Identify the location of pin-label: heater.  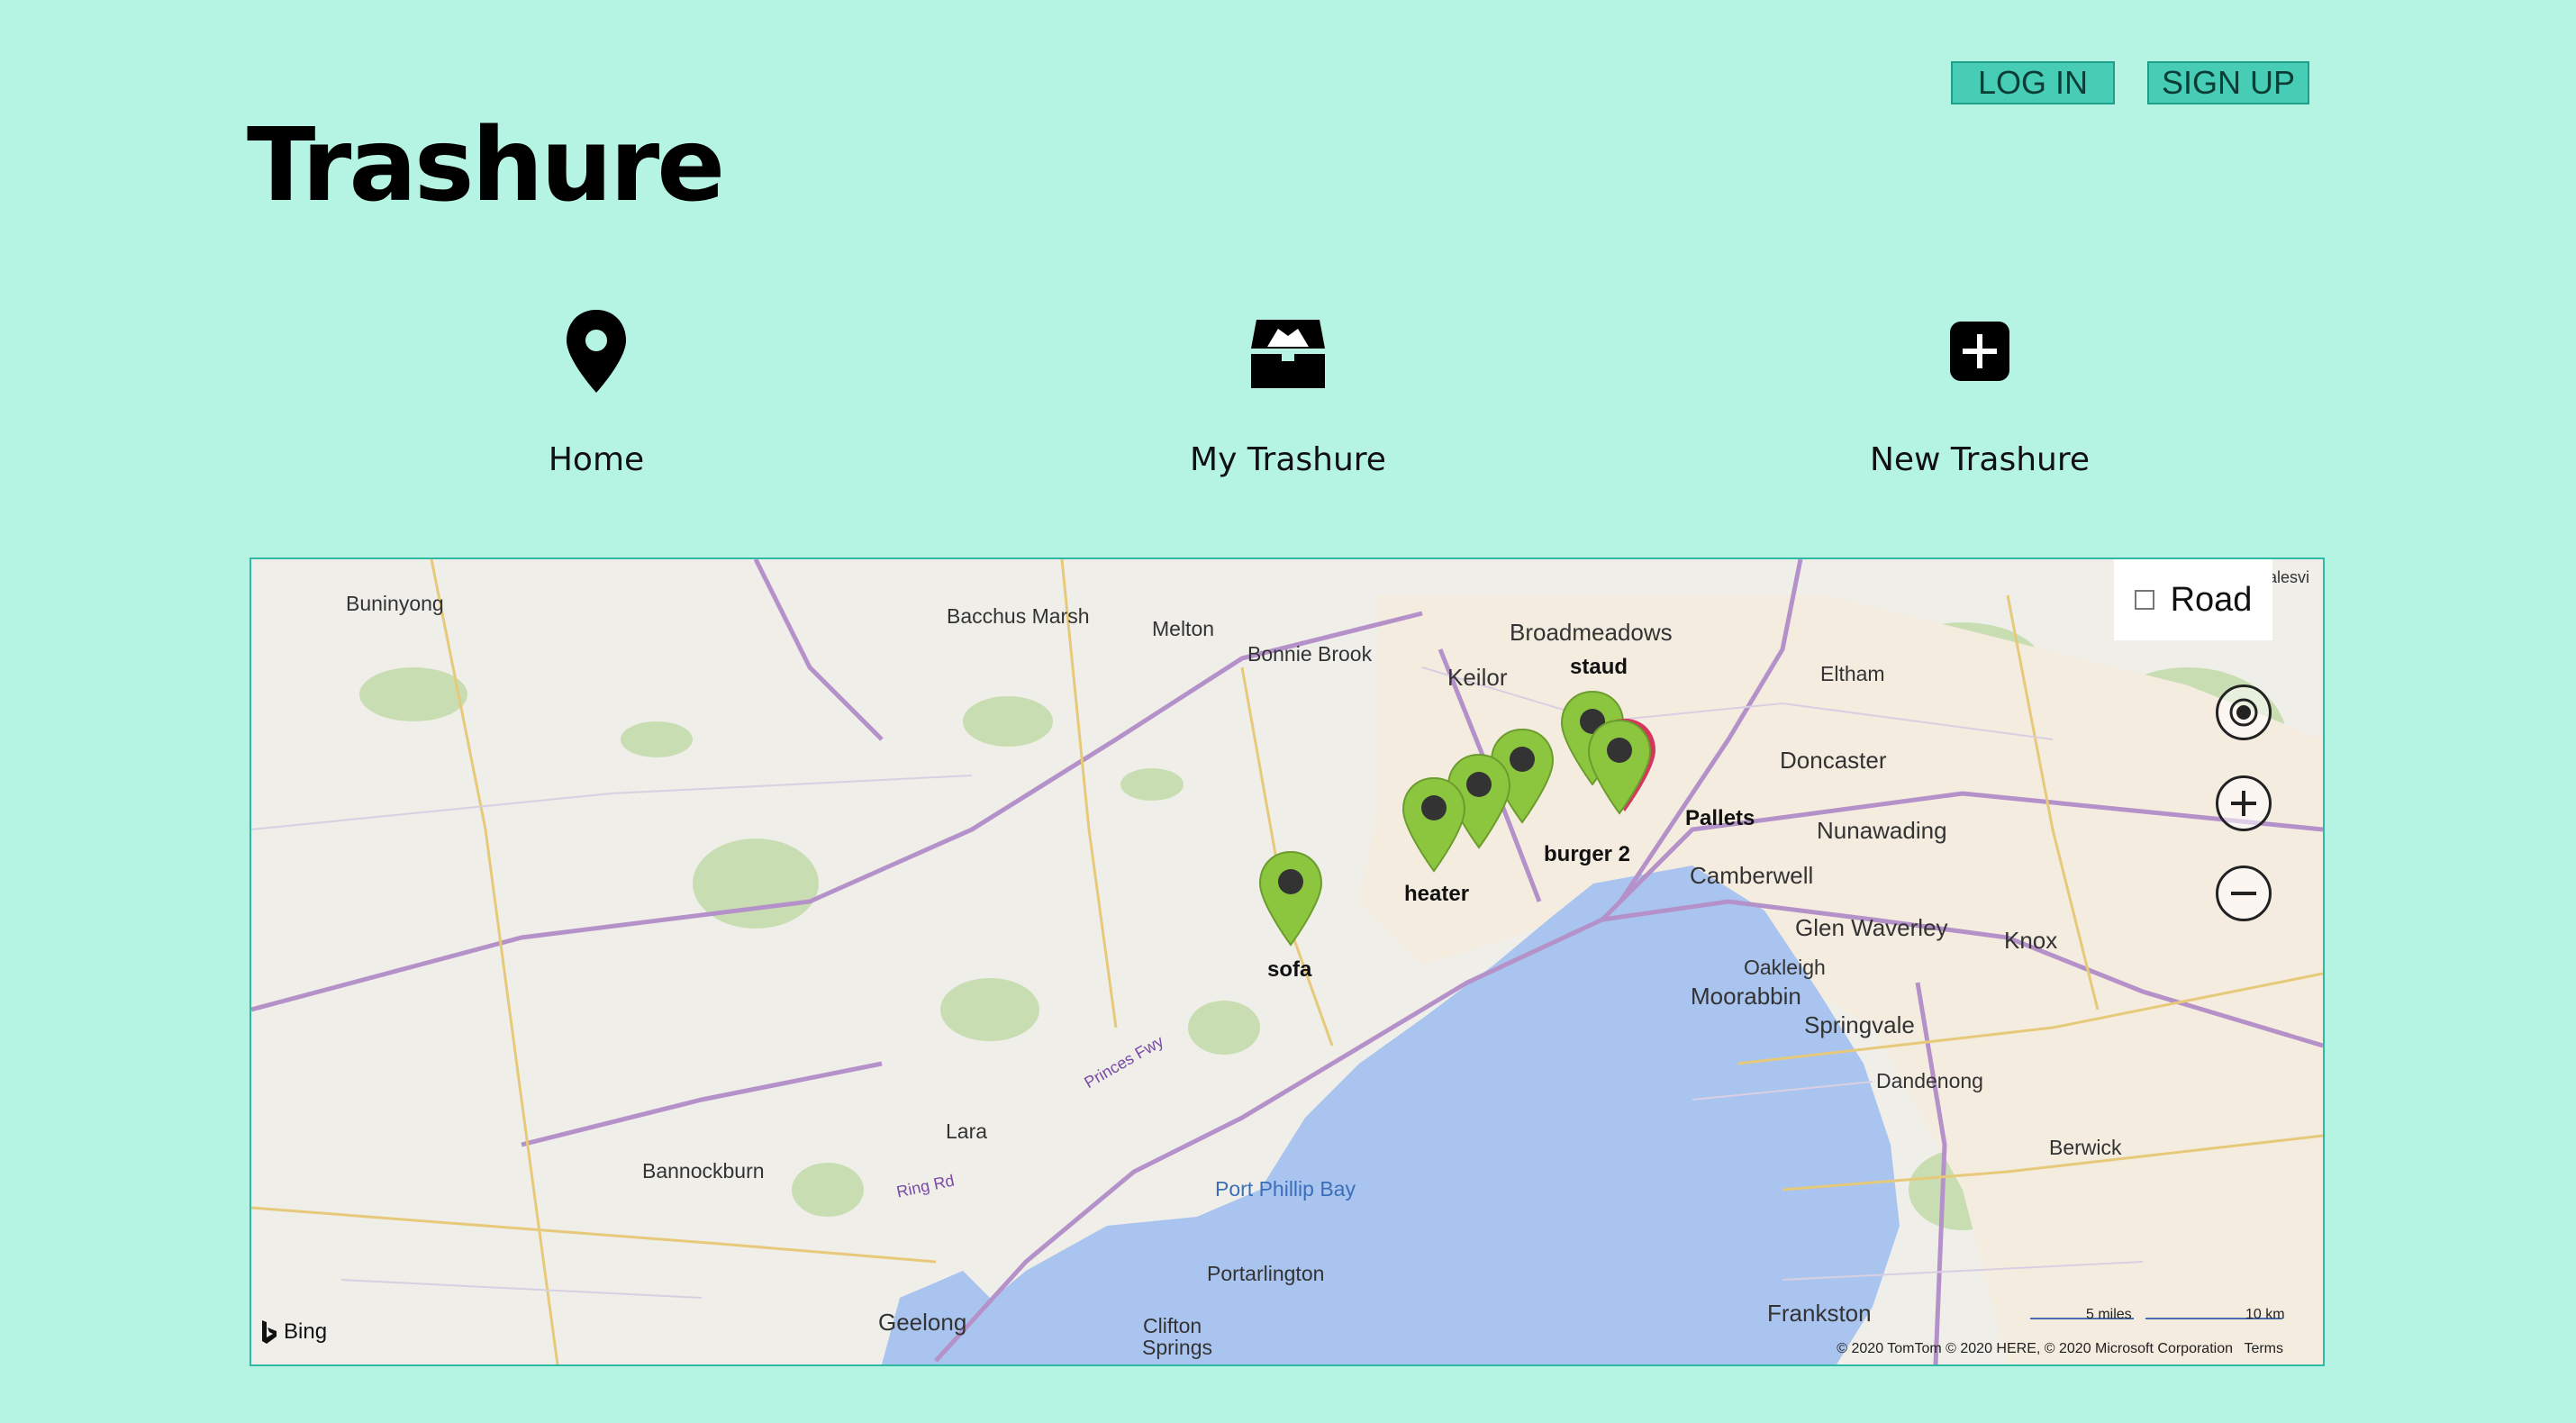
(1437, 894).